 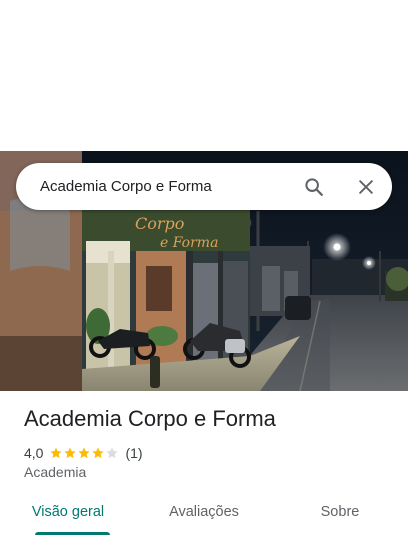 I want to click on search-button, so click(x=314, y=187).